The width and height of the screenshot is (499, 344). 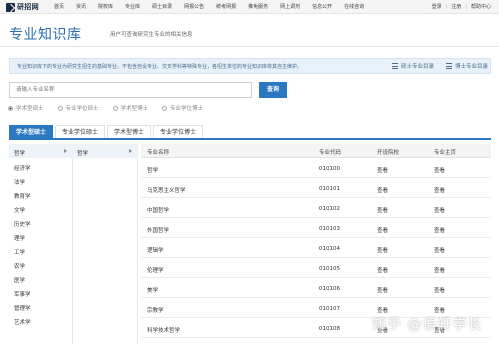 What do you see at coordinates (329, 269) in the screenshot?
I see `major-code: 010105` at bounding box center [329, 269].